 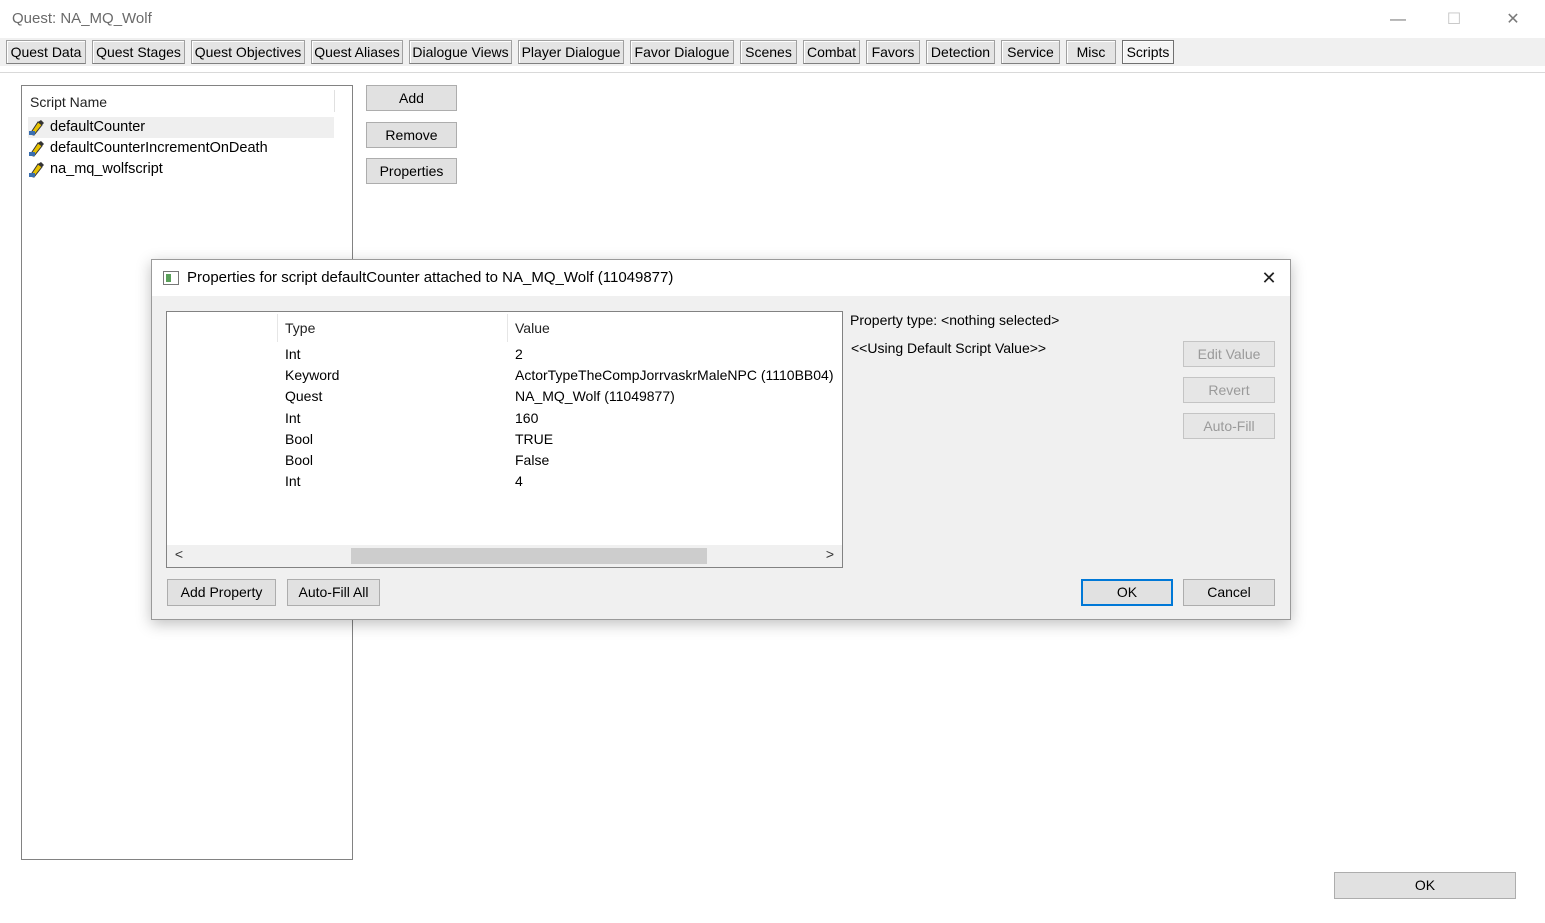 I want to click on script-item: na_mq_wolfscript, so click(x=181, y=169).